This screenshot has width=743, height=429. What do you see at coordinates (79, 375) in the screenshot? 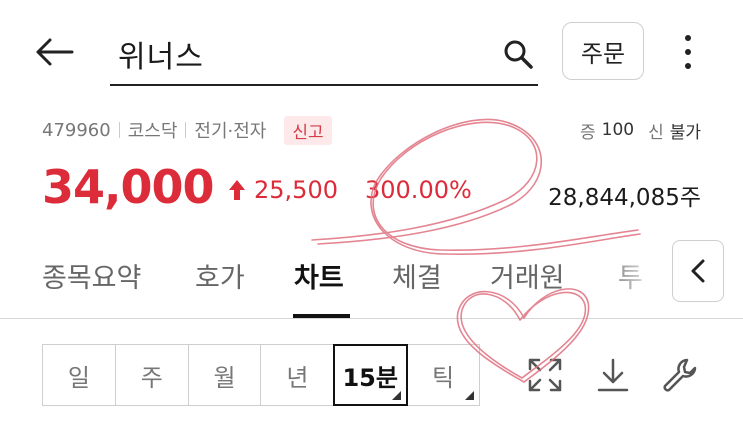
I see `period-day: 일` at bounding box center [79, 375].